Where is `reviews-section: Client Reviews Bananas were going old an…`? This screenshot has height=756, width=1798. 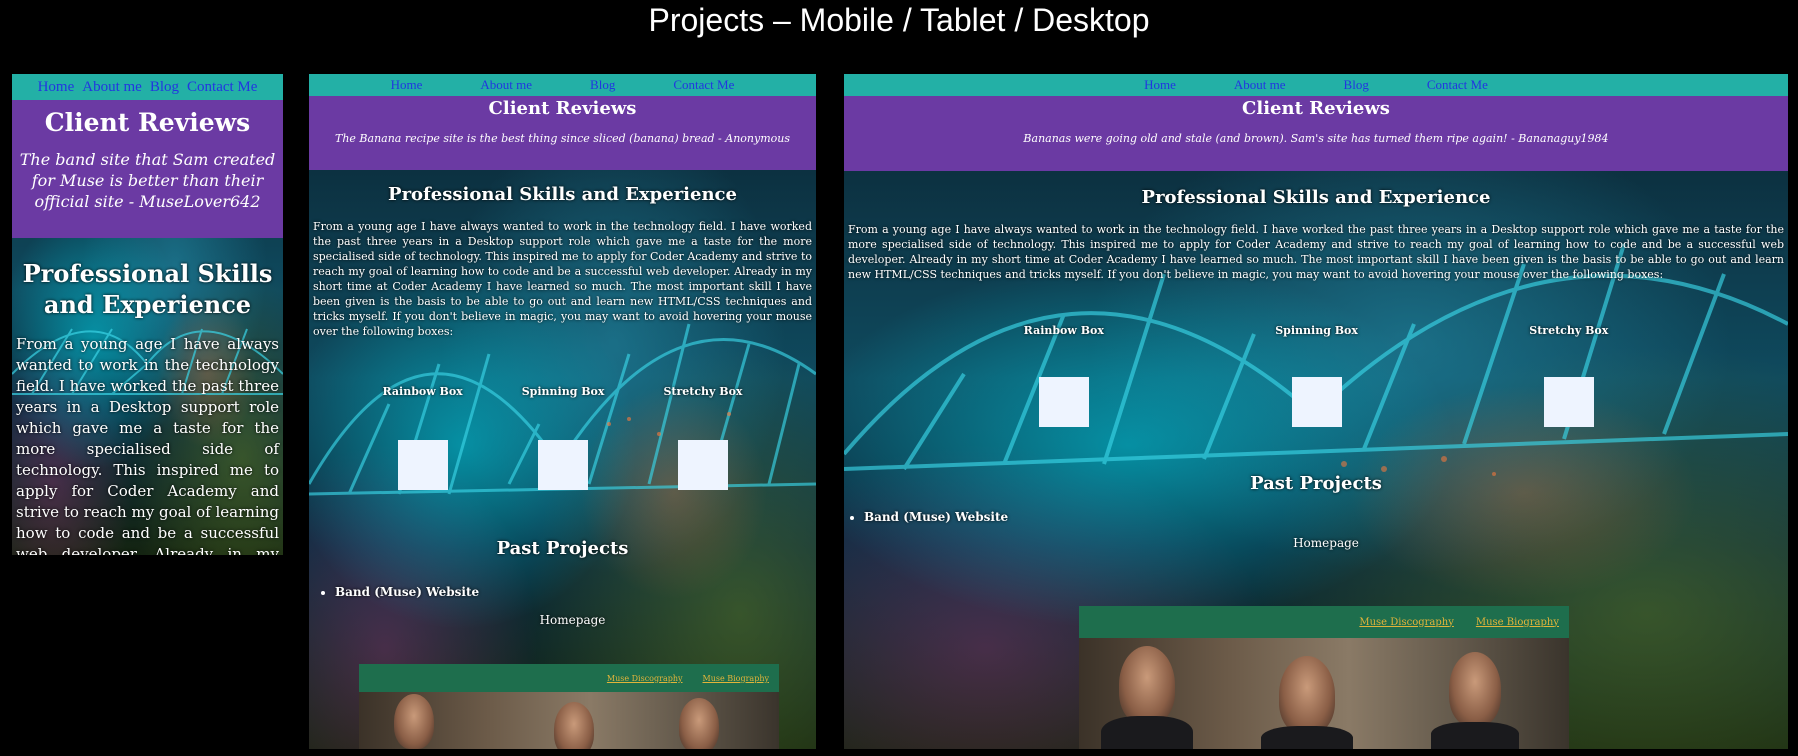
reviews-section: Client Reviews Bananas were going old an… is located at coordinates (1316, 133).